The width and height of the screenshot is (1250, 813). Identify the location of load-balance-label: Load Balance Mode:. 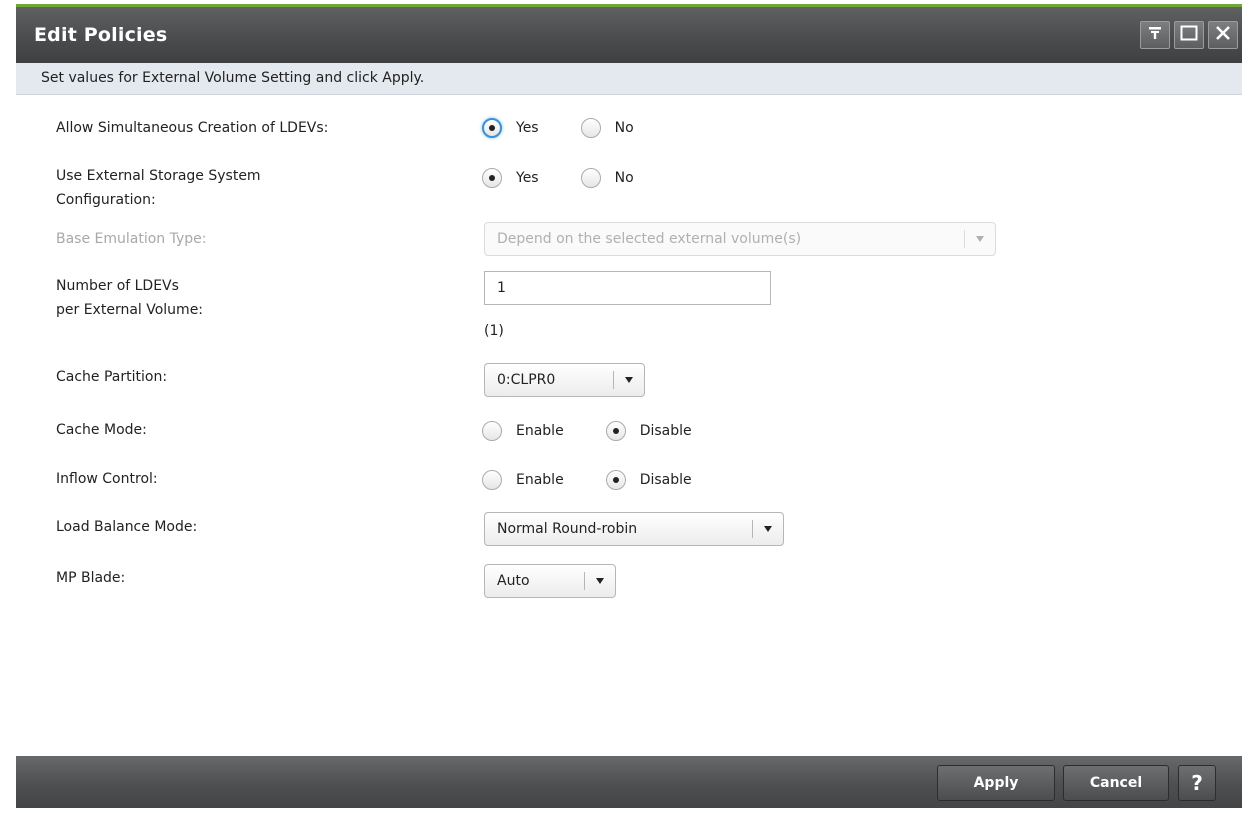
(127, 527).